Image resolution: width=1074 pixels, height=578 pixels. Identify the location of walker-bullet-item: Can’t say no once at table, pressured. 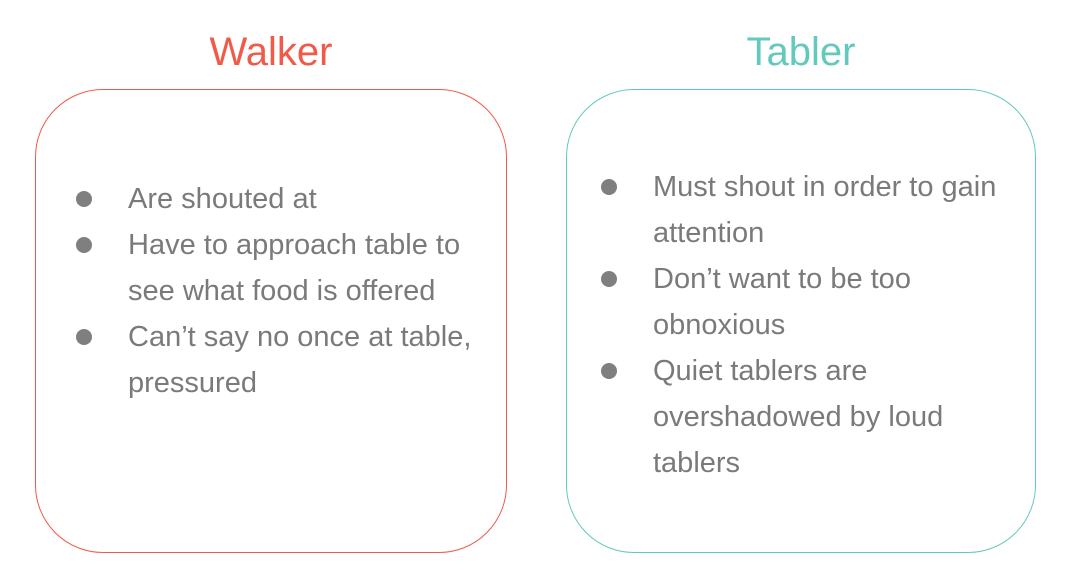
(286, 360).